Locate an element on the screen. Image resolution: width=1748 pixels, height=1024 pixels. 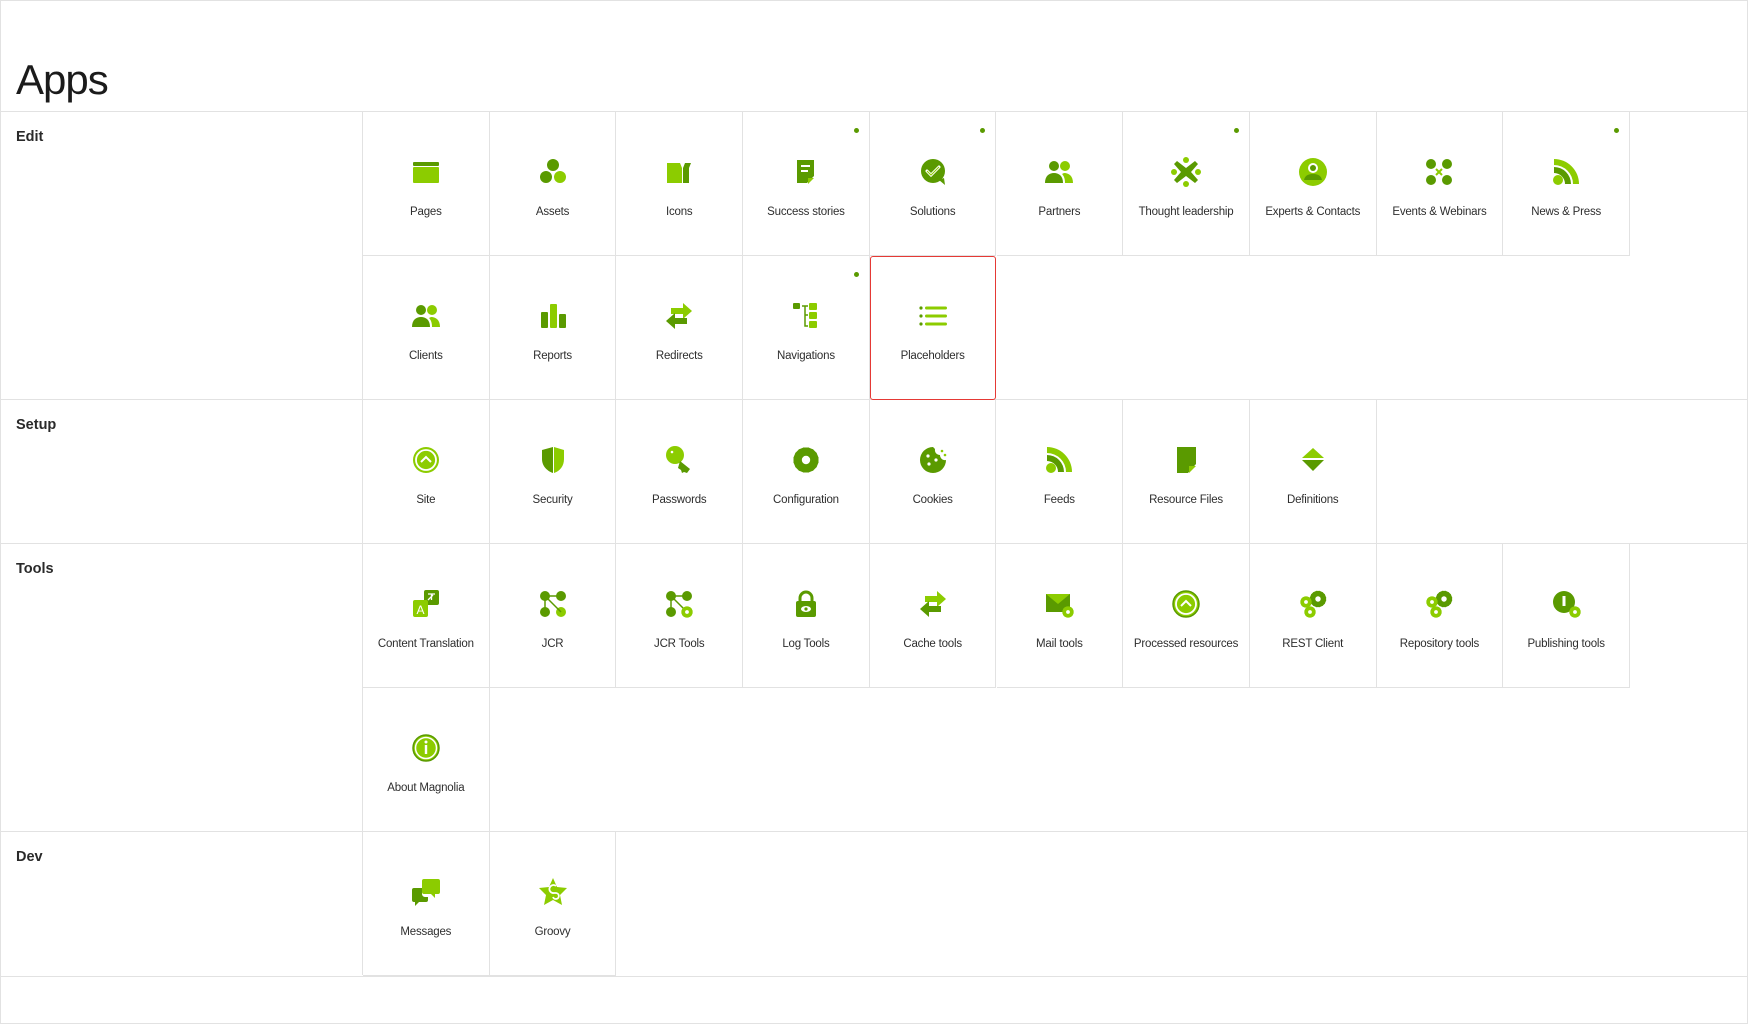
app-label: REST Client is located at coordinates (1313, 644).